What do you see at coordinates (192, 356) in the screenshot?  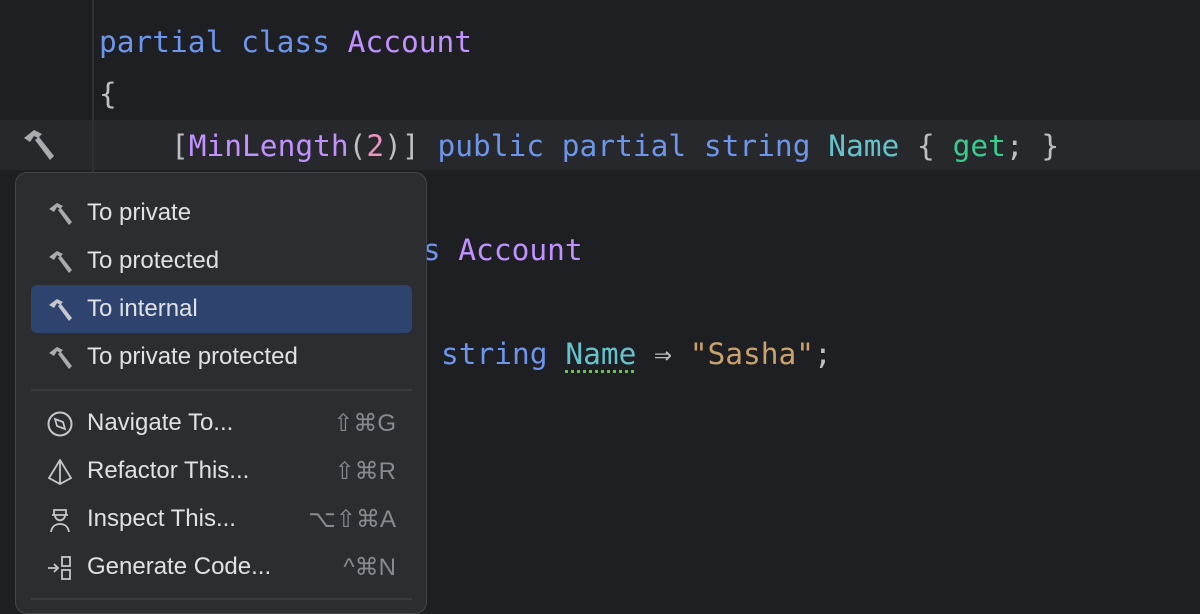 I see `menu-item-label: To private protected` at bounding box center [192, 356].